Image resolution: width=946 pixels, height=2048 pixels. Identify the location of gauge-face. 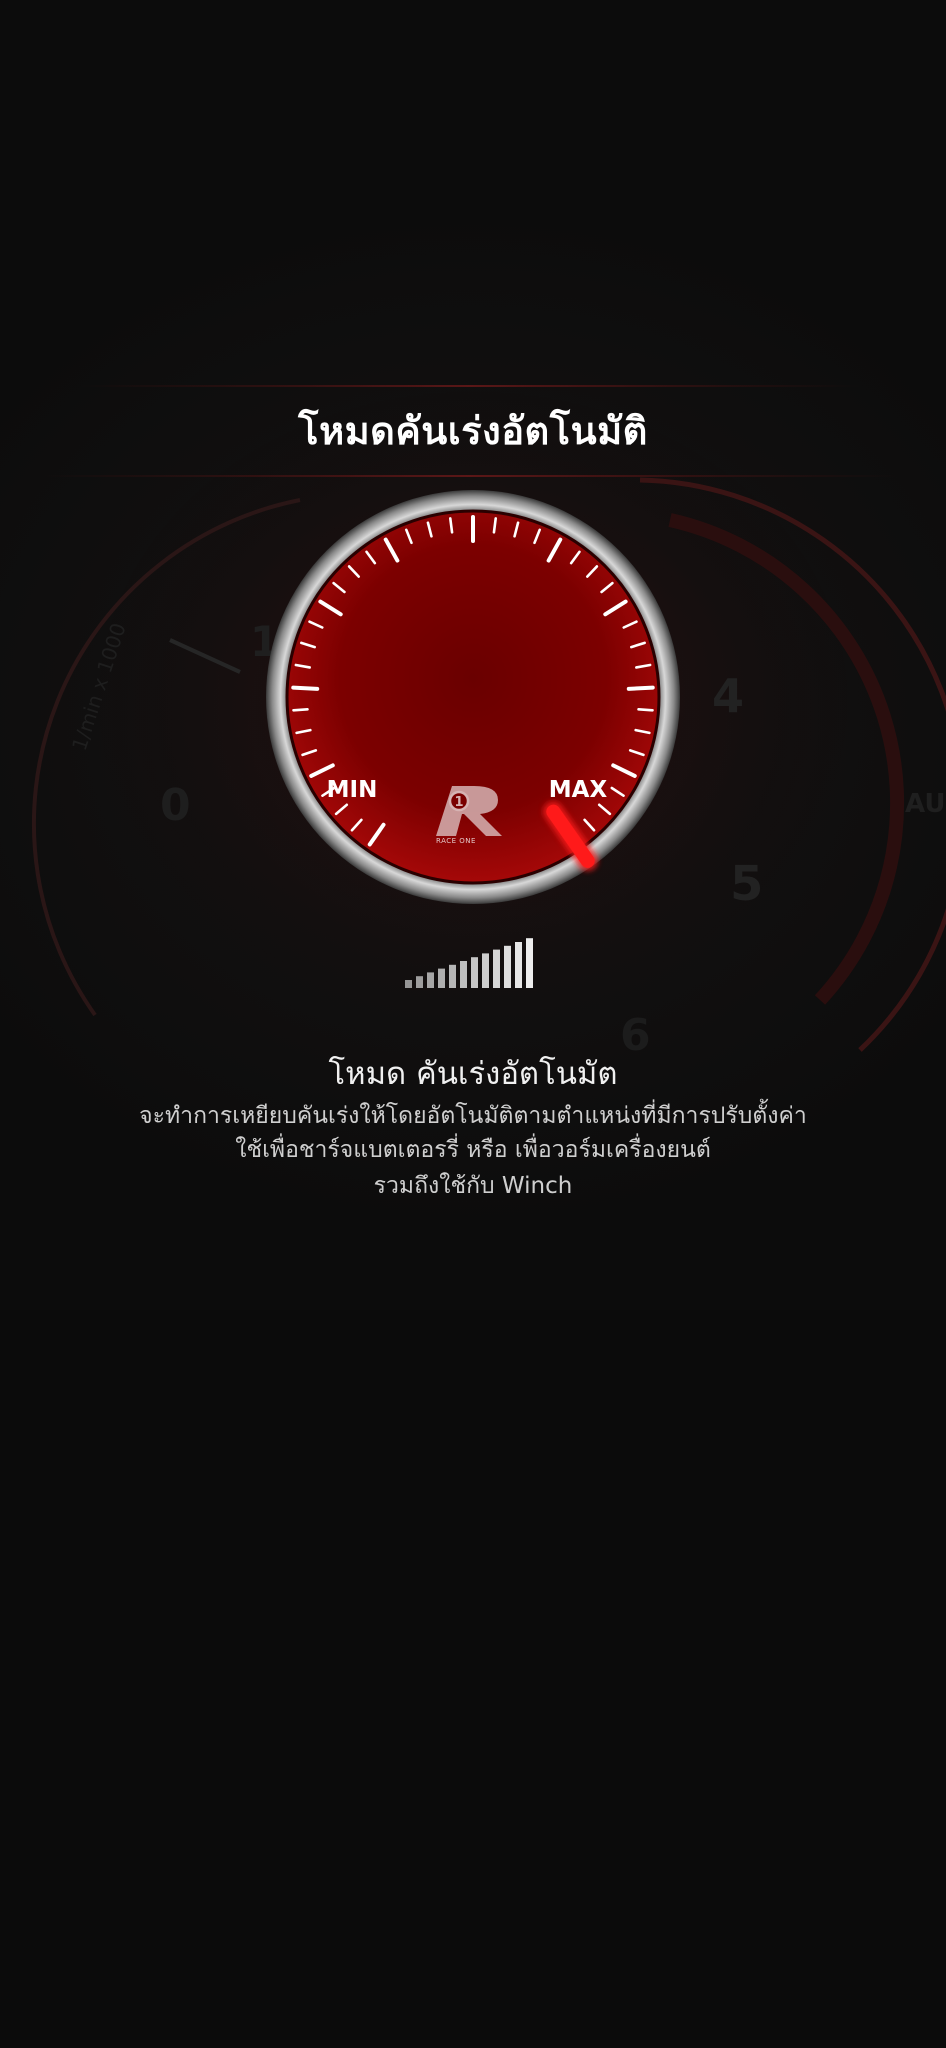
(473, 697).